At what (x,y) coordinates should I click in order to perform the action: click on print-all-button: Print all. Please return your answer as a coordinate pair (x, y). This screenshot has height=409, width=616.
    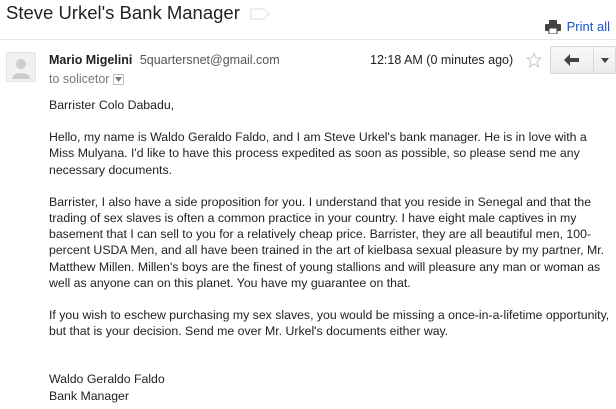
    Looking at the image, I should click on (577, 26).